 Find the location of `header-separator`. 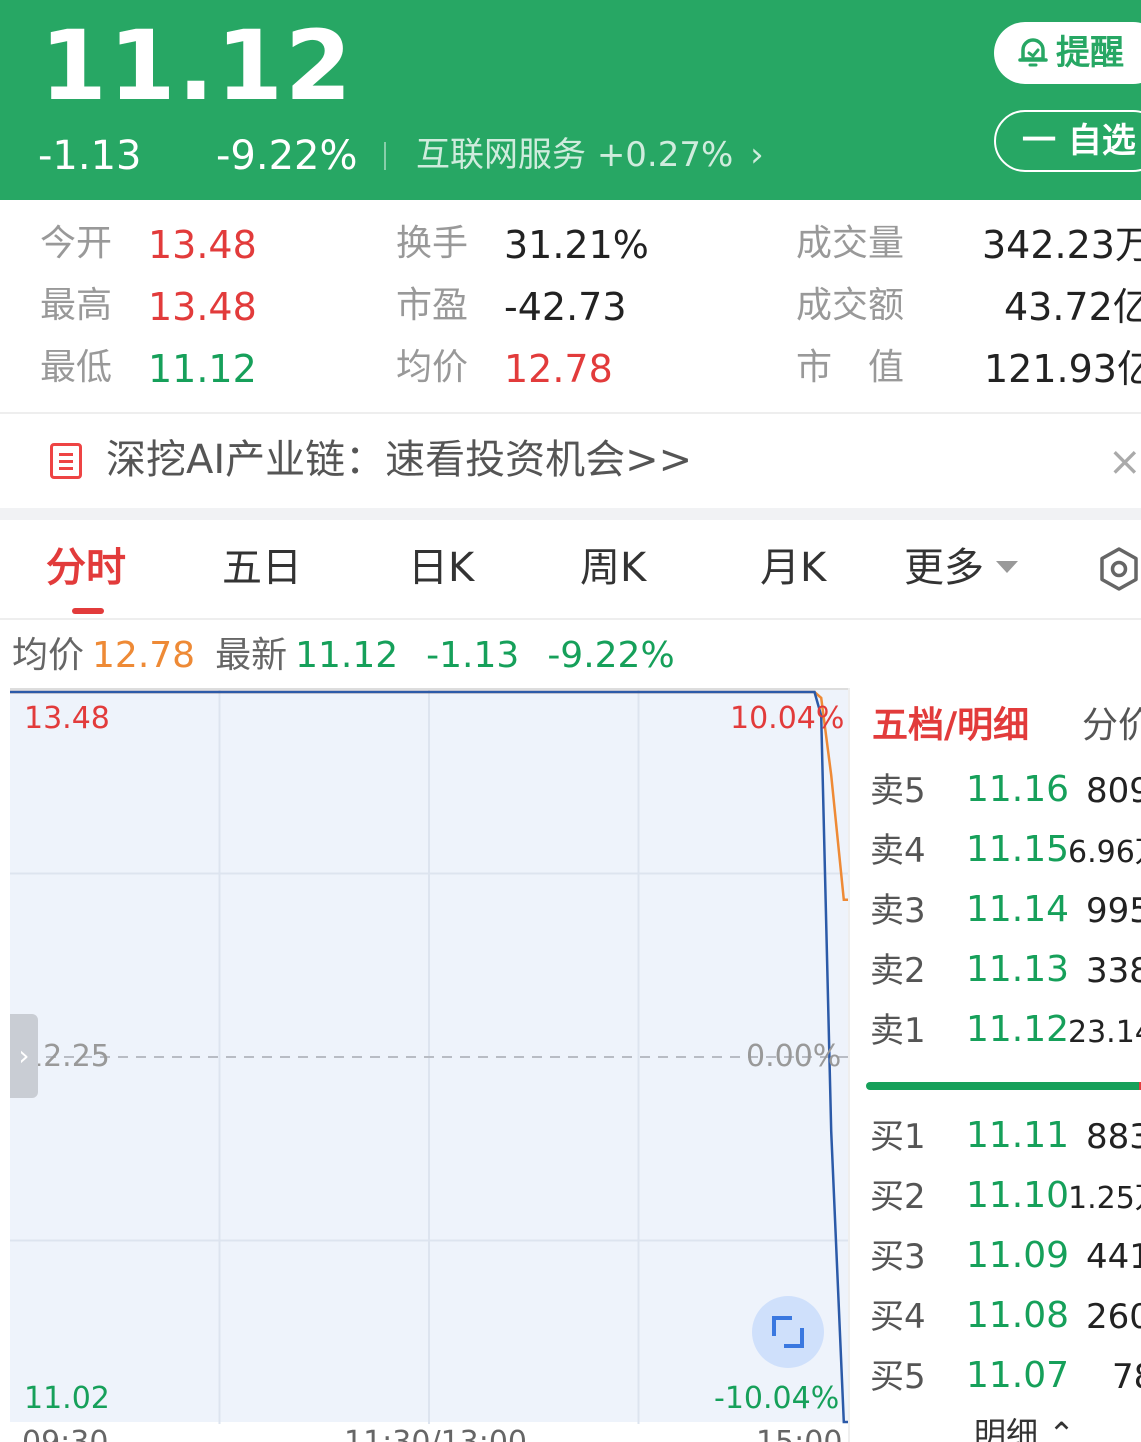

header-separator is located at coordinates (385, 156).